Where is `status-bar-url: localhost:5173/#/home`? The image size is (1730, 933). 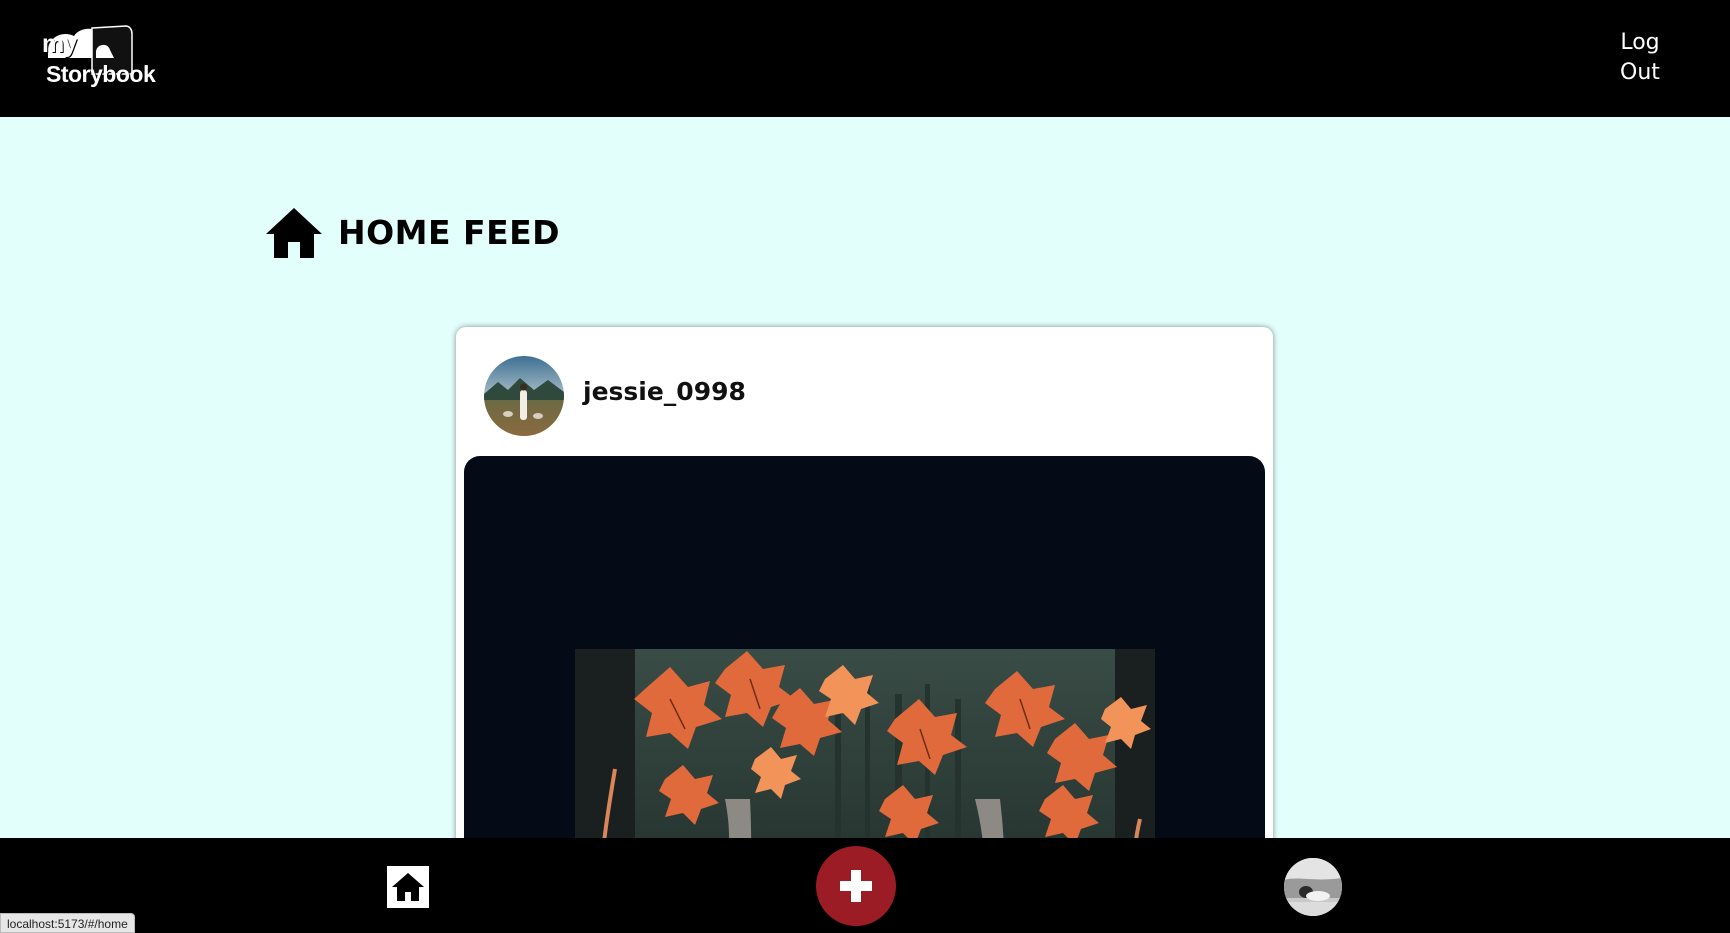 status-bar-url: localhost:5173/#/home is located at coordinates (67, 923).